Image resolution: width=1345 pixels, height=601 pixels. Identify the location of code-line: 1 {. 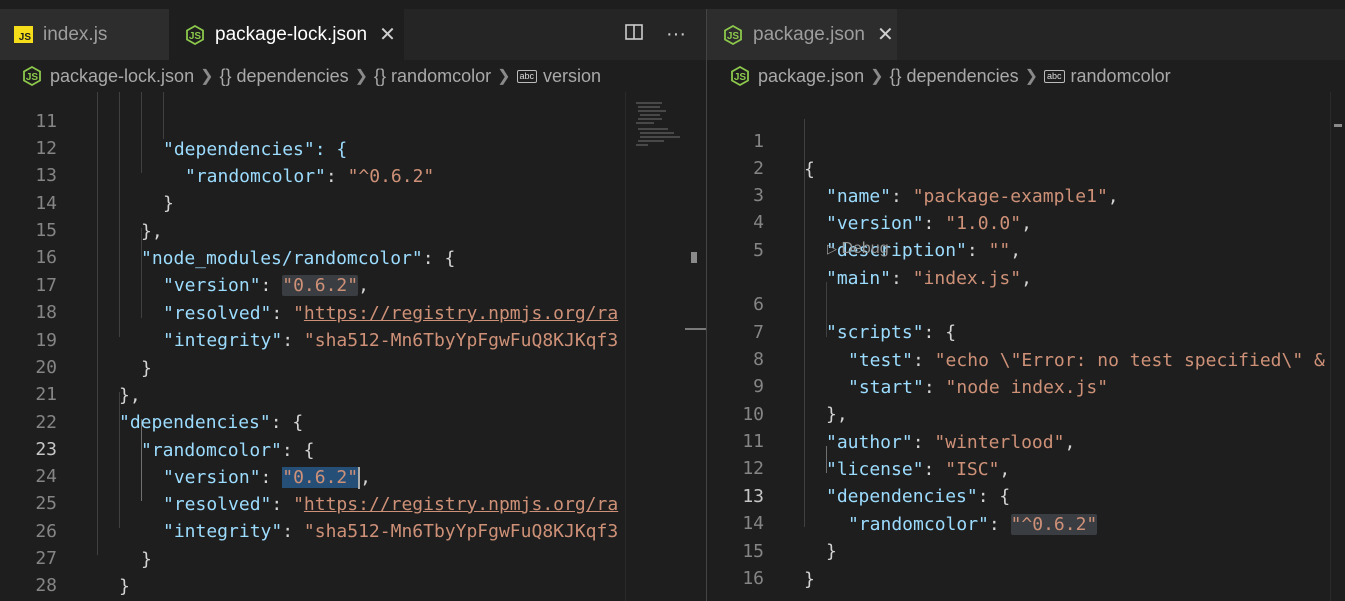
(1026, 140).